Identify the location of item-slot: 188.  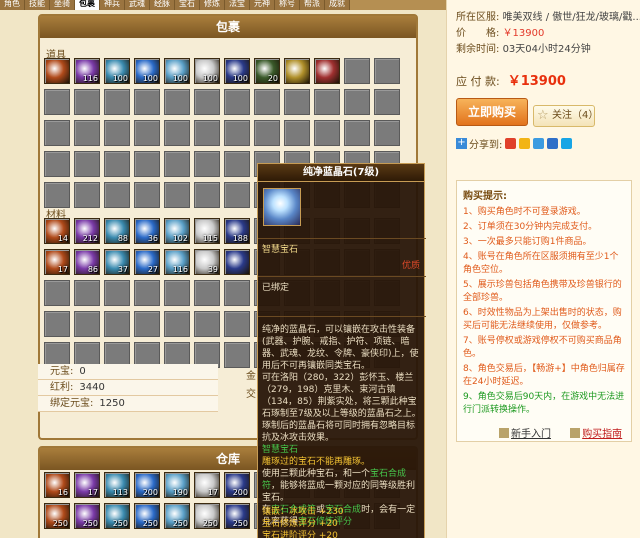
(237, 231).